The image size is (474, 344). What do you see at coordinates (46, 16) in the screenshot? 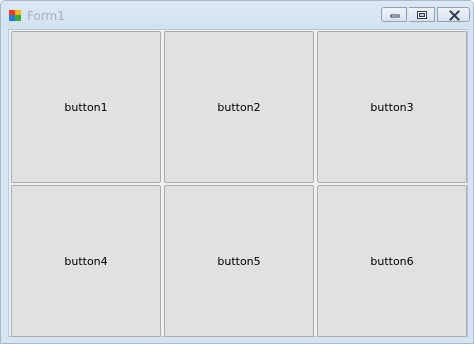
I see `window-title: Form1` at bounding box center [46, 16].